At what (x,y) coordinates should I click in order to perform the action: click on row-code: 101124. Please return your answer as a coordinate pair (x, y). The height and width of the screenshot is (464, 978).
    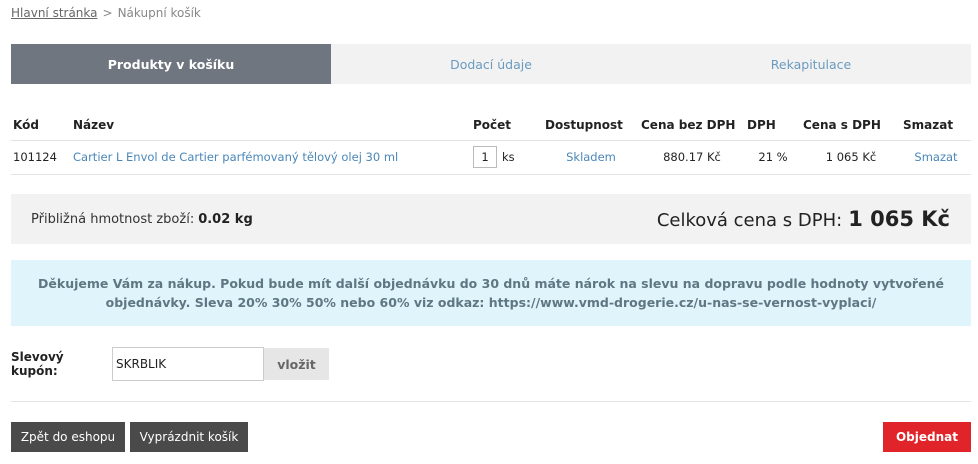
    Looking at the image, I should click on (41, 157).